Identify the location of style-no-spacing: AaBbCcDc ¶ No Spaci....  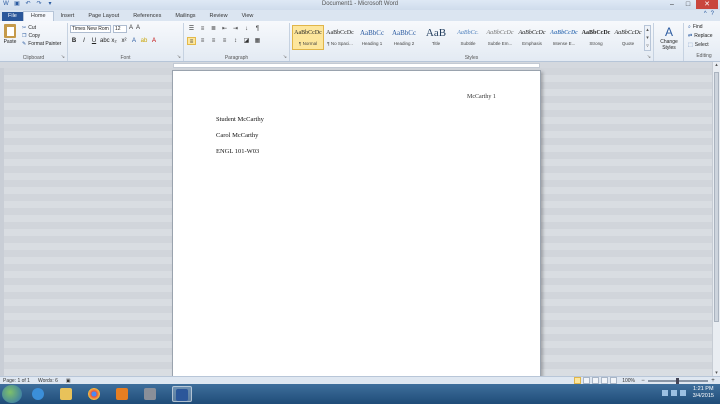
(340, 37).